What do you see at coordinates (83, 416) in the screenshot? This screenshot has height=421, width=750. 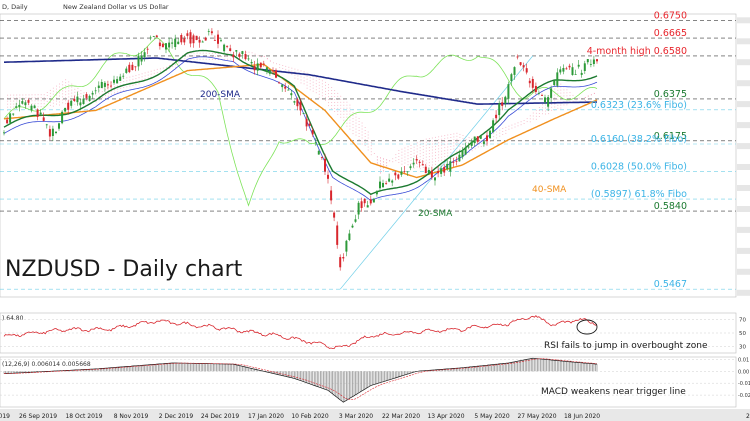 I see `date-tick-label: 18 Oct 2019` at bounding box center [83, 416].